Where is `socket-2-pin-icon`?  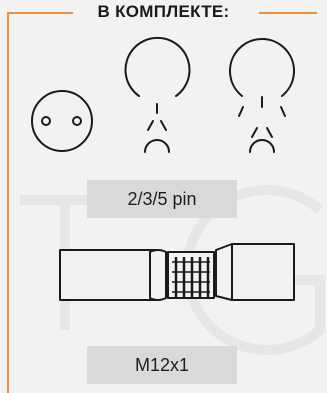 socket-2-pin-icon is located at coordinates (62, 121).